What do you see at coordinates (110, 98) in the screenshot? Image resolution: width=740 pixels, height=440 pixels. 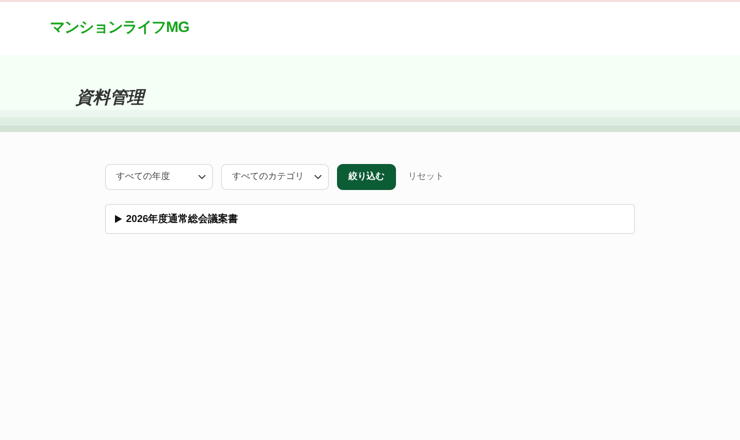 I see `page-title: 資料管理` at bounding box center [110, 98].